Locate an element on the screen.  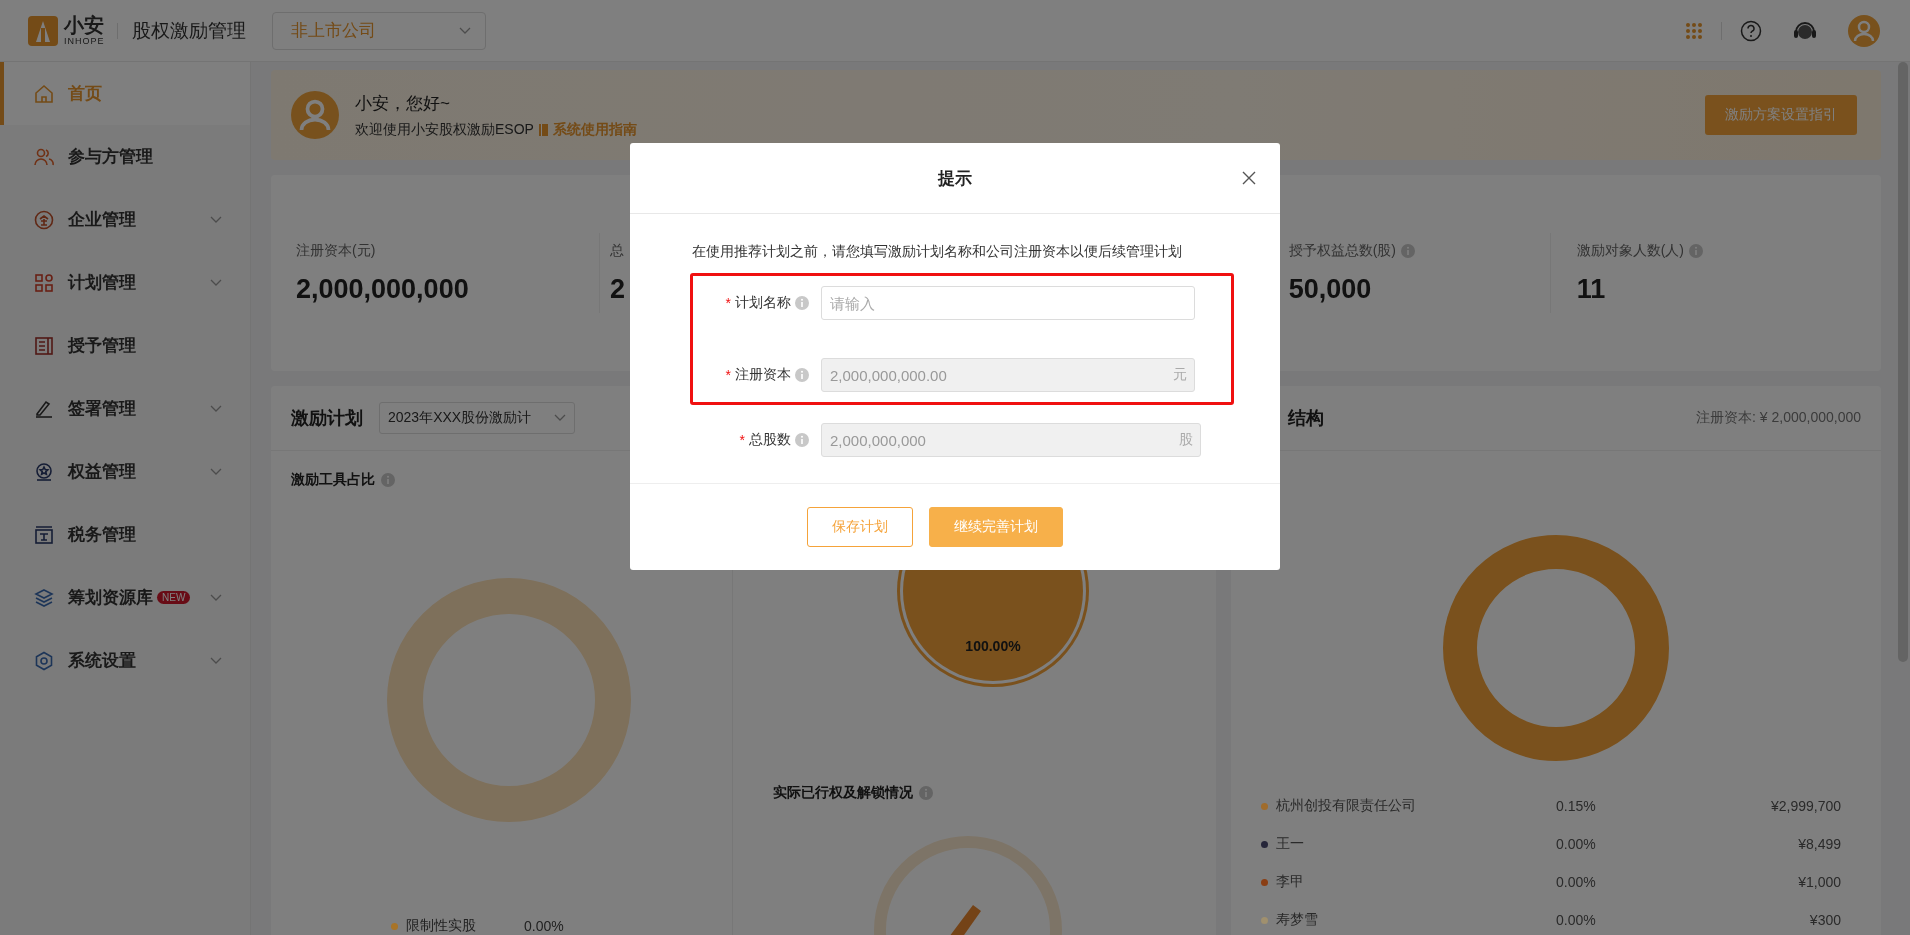
holder-name: 王一 is located at coordinates (1290, 844).